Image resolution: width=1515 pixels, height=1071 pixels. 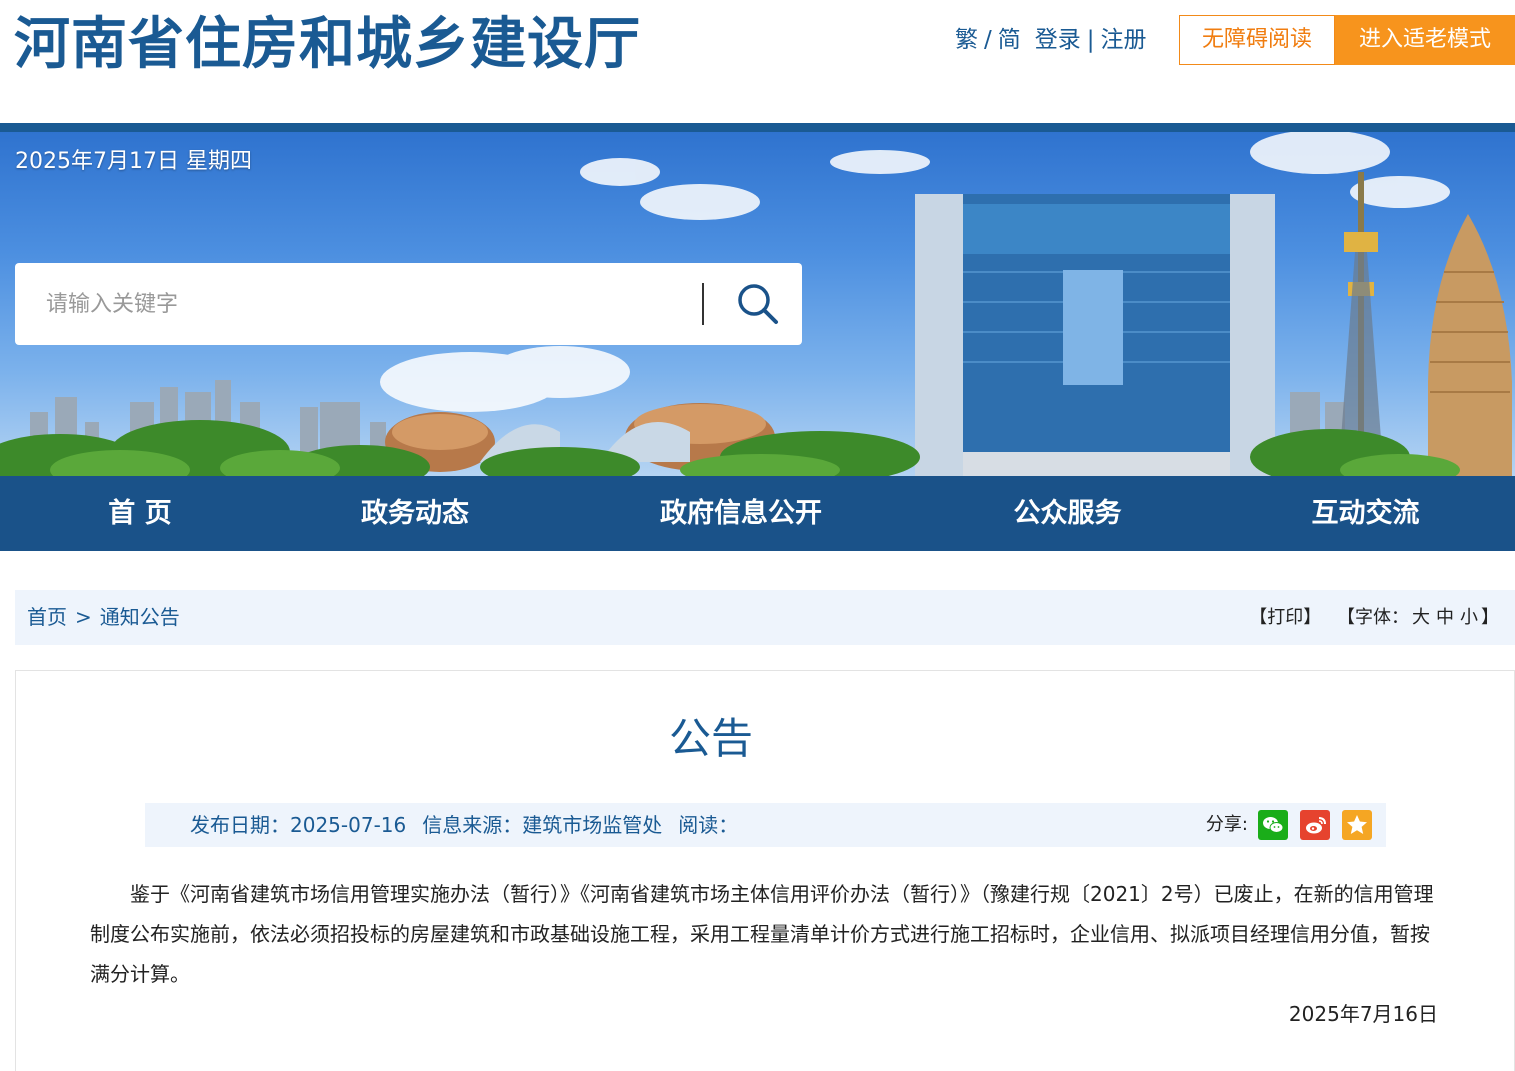 I want to click on accessible-reading-button: 无障碍阅读, so click(x=1257, y=40).